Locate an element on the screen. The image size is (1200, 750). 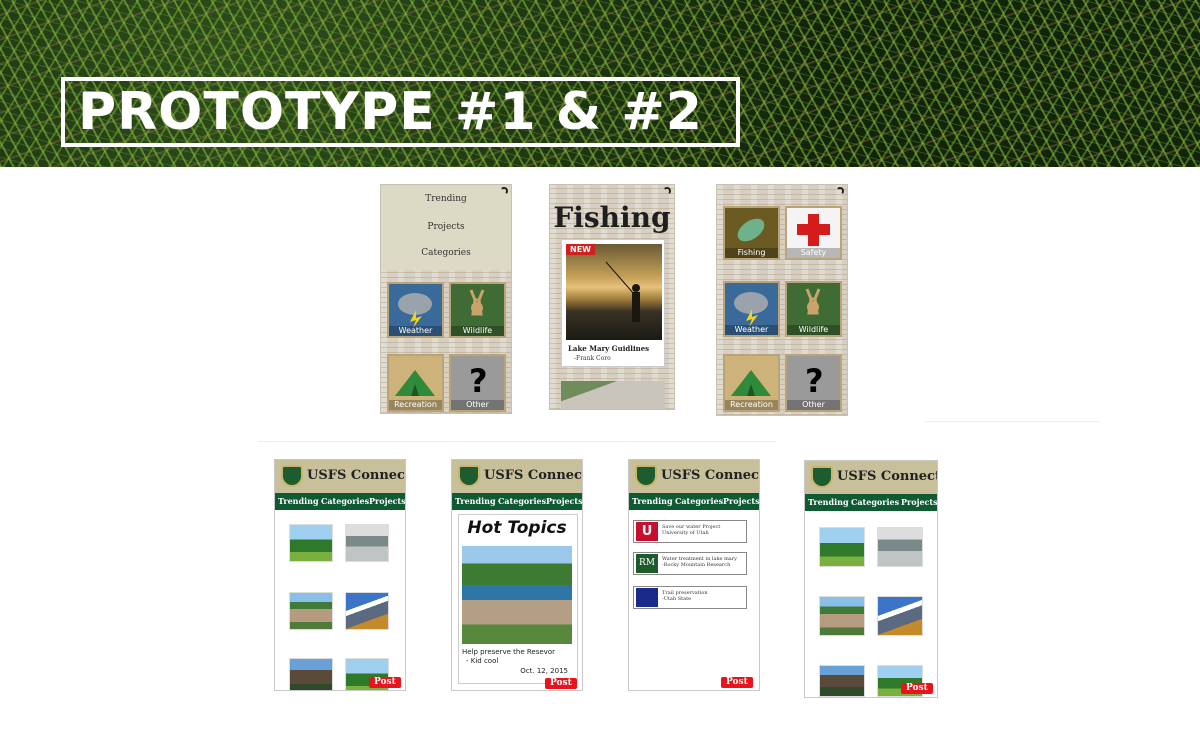
project-org: University of Utah is located at coordinates (685, 533).